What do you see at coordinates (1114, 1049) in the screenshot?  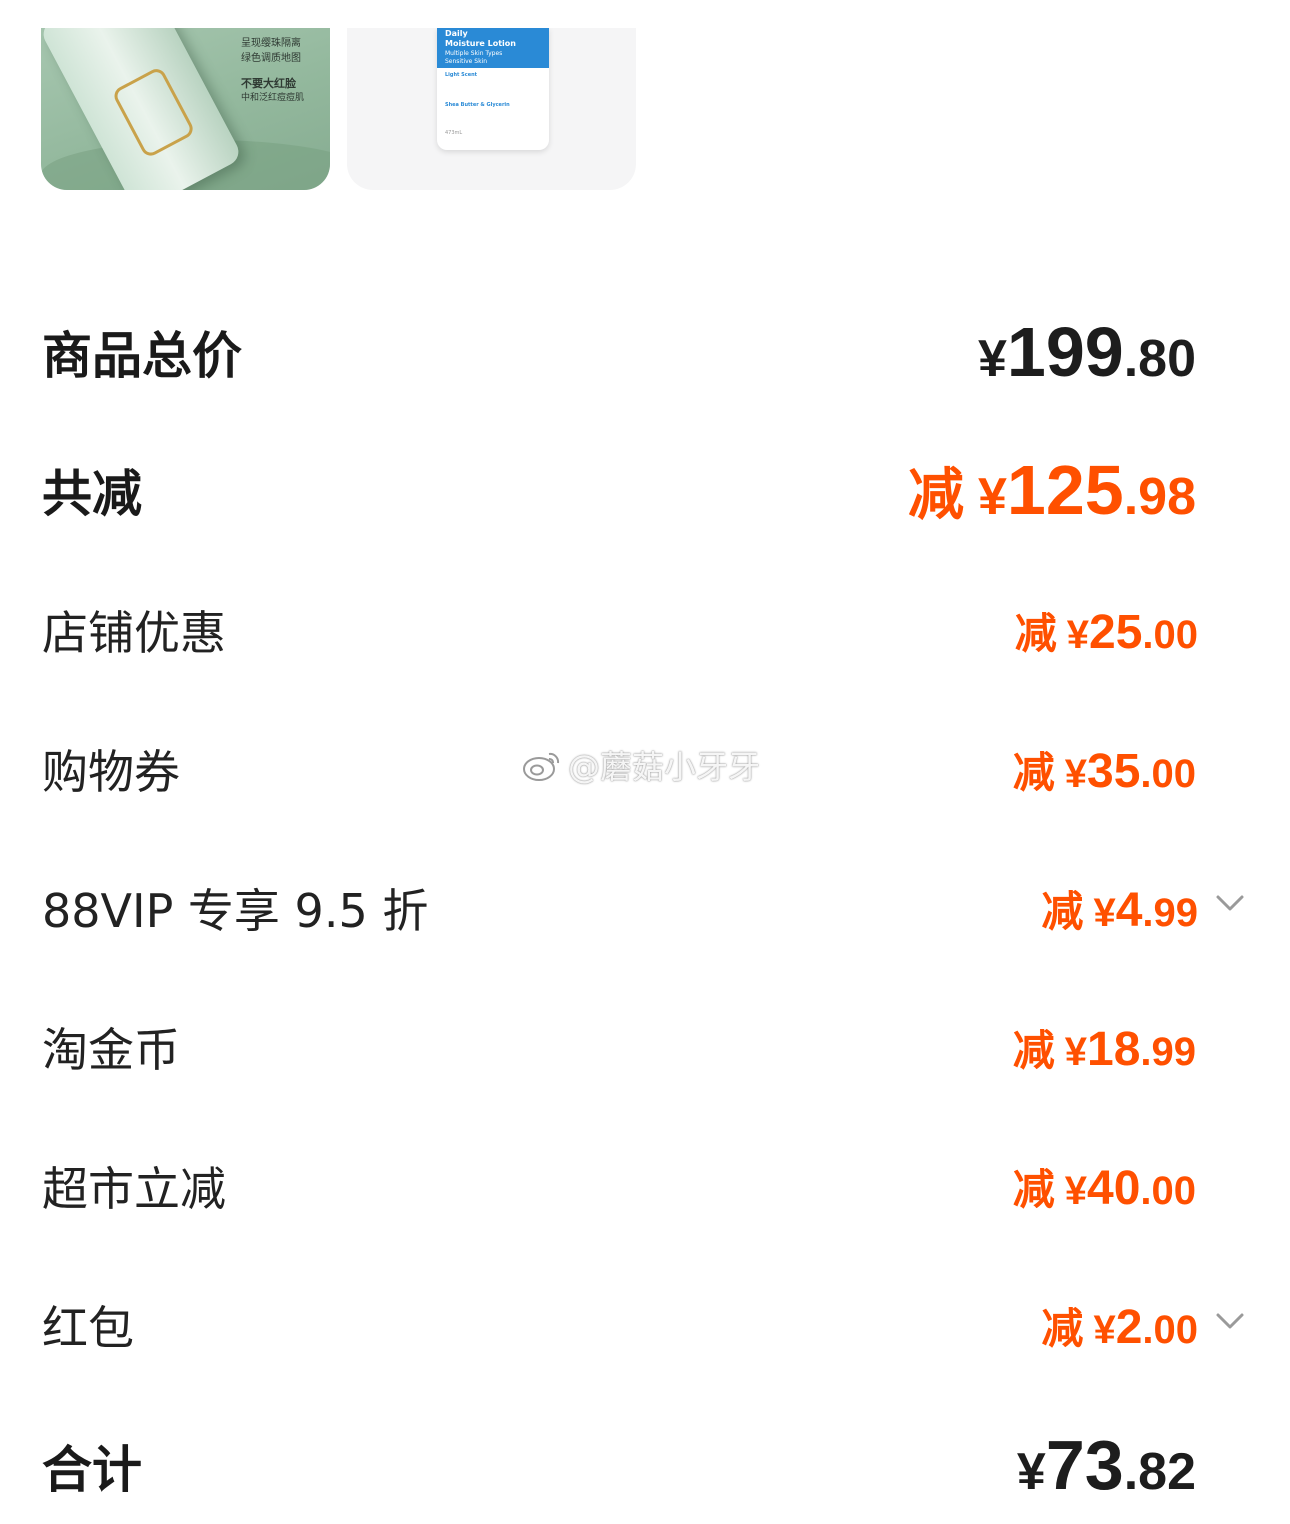 I see `amount-integer: 18` at bounding box center [1114, 1049].